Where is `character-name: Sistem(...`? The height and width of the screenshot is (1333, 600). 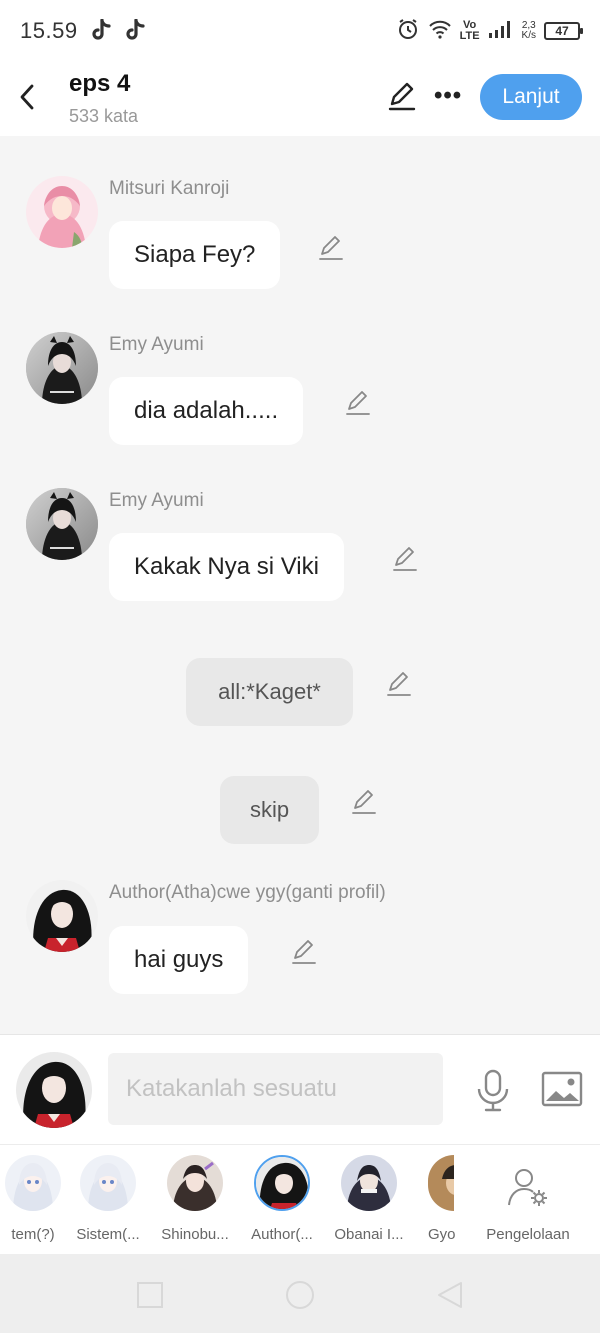
character-name: Sistem(... is located at coordinates (108, 1234).